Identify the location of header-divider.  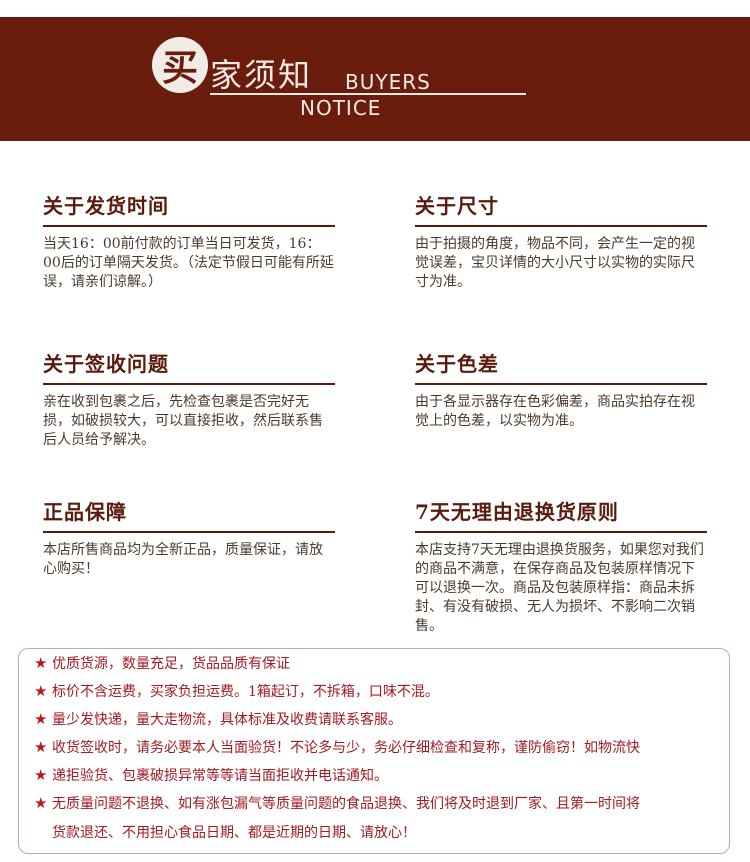
(368, 94).